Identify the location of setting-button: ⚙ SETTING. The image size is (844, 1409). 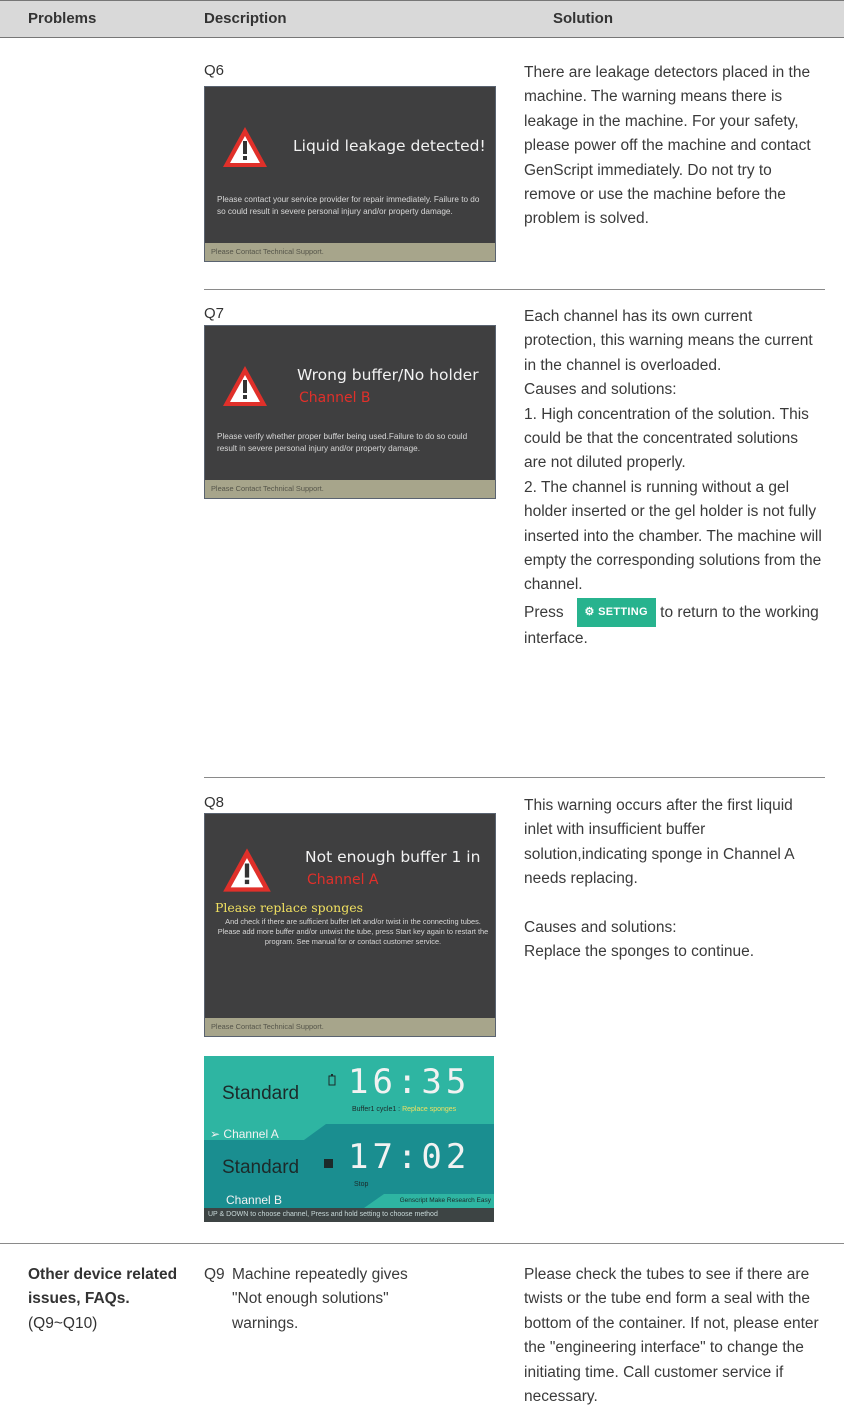
(616, 612).